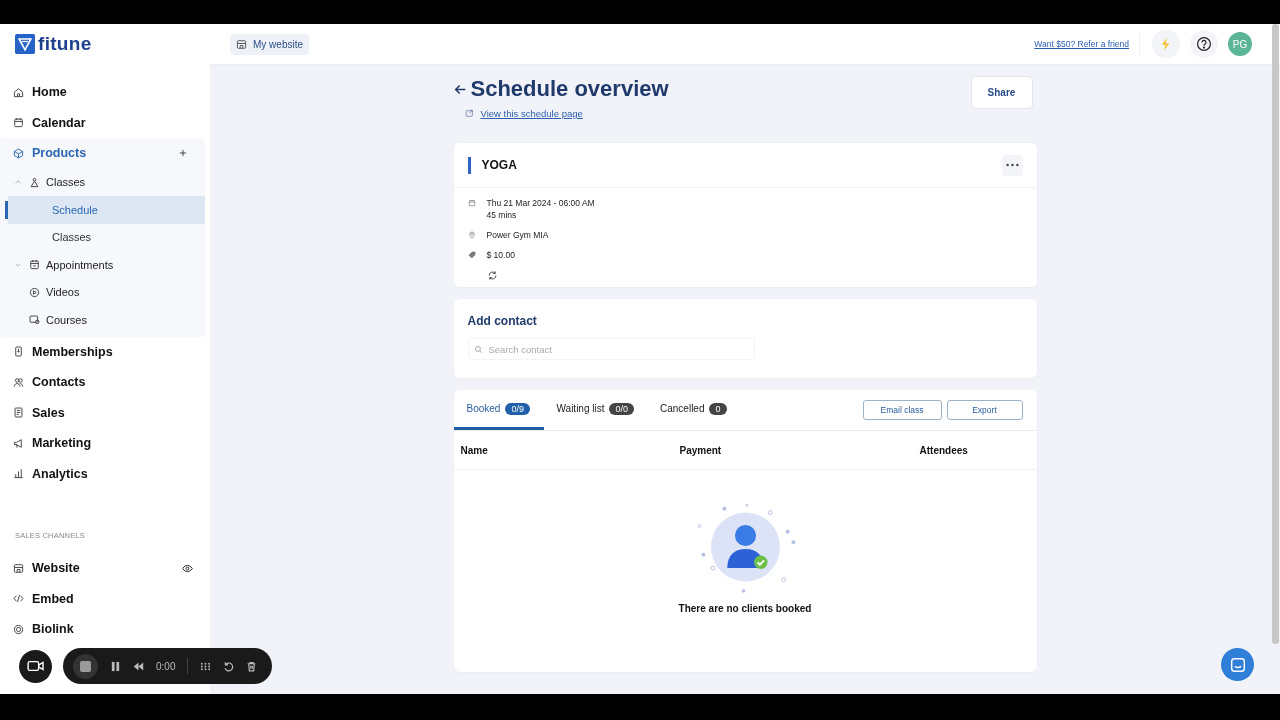  What do you see at coordinates (569, 89) in the screenshot?
I see `page-title: Schedule overview` at bounding box center [569, 89].